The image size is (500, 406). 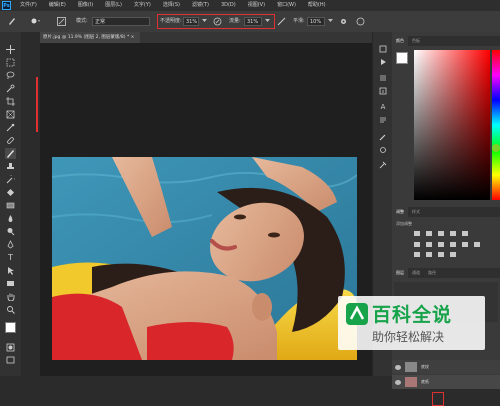 I want to click on adjustments-panel-tabs: 调整 样式, so click(x=446, y=212).